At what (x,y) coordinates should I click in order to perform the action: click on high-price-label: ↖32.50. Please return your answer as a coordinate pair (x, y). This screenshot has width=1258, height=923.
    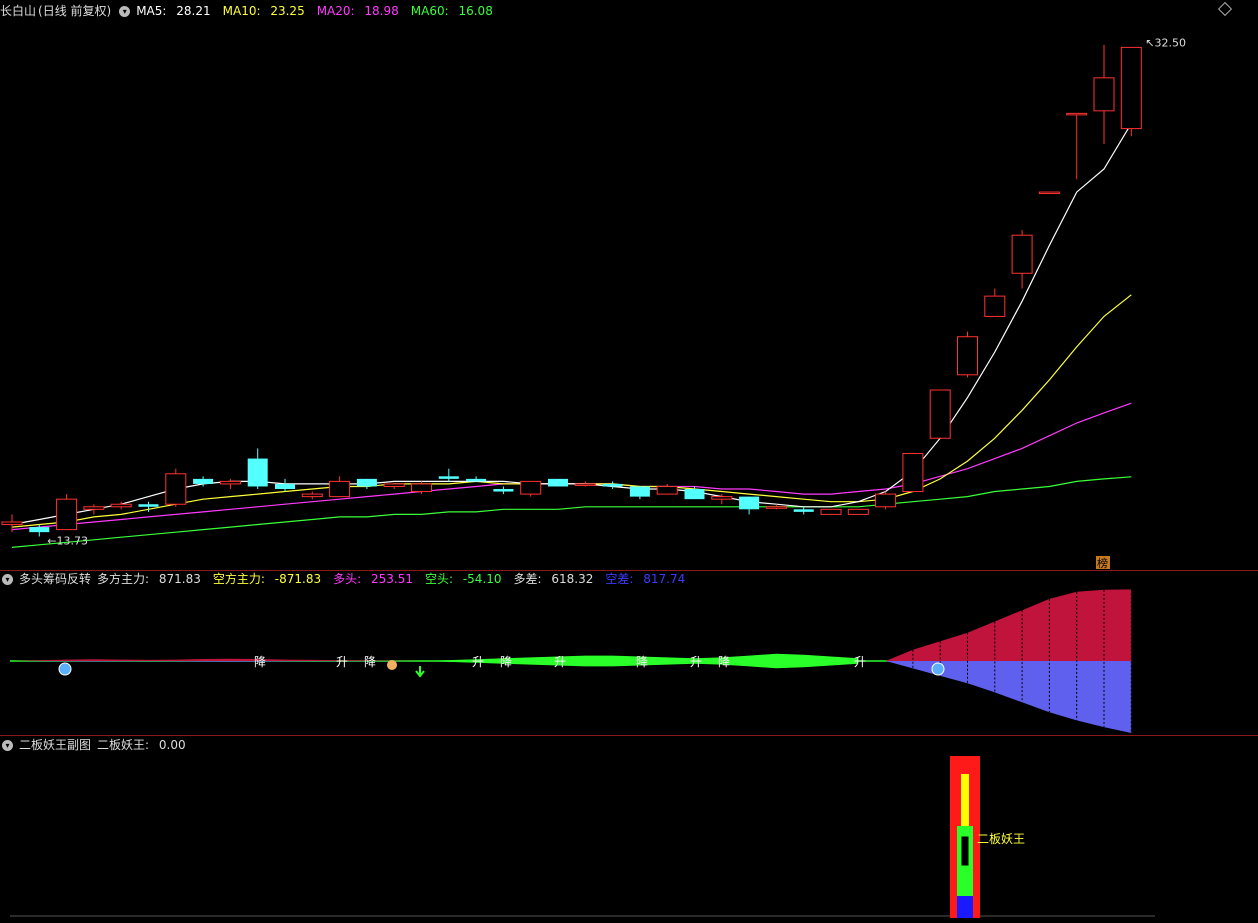
    Looking at the image, I should click on (1165, 42).